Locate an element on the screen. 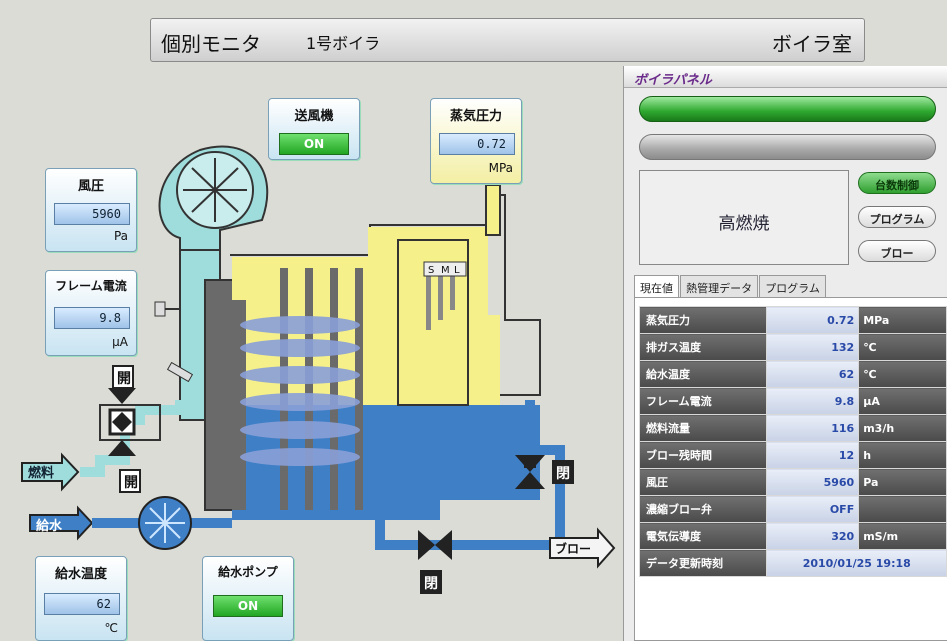  row-value: 320 is located at coordinates (813, 536).